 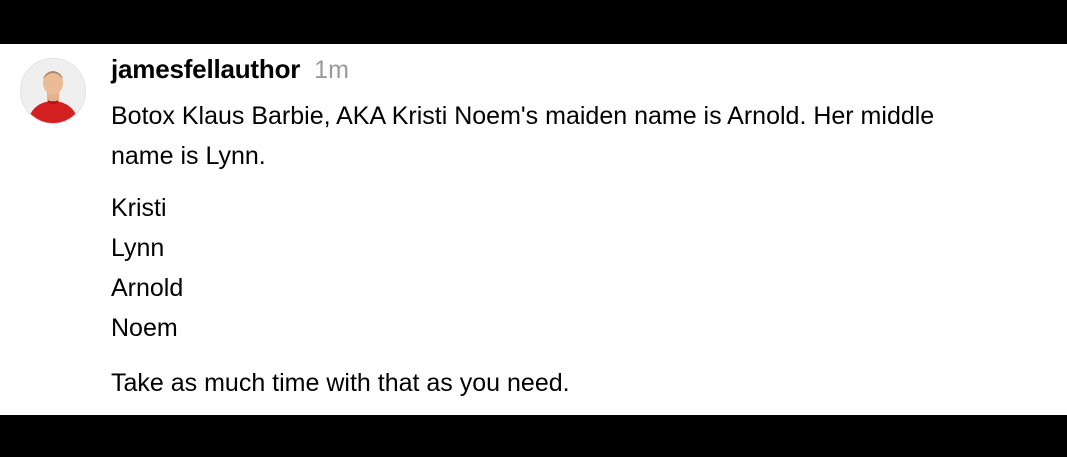 What do you see at coordinates (144, 328) in the screenshot?
I see `name-list-item: Noem` at bounding box center [144, 328].